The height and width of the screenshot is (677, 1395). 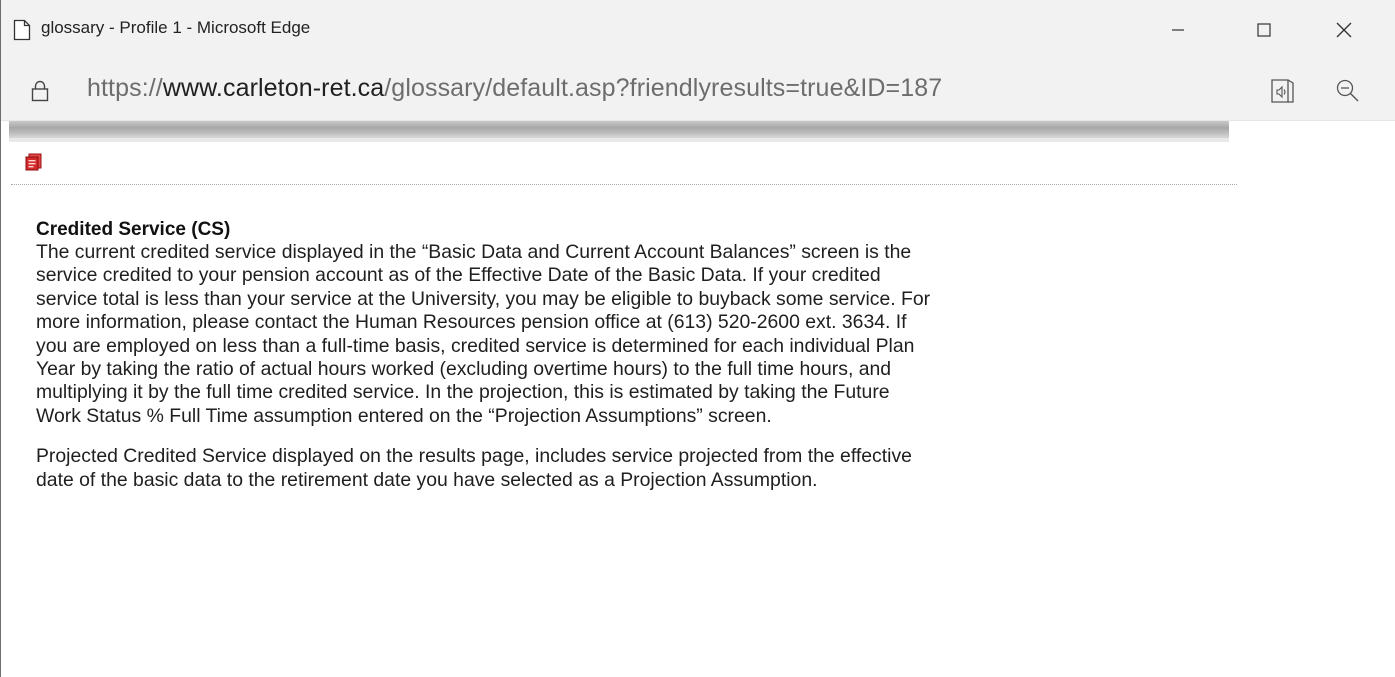 What do you see at coordinates (273, 88) in the screenshot?
I see `url-domain: www.carleton-ret.ca` at bounding box center [273, 88].